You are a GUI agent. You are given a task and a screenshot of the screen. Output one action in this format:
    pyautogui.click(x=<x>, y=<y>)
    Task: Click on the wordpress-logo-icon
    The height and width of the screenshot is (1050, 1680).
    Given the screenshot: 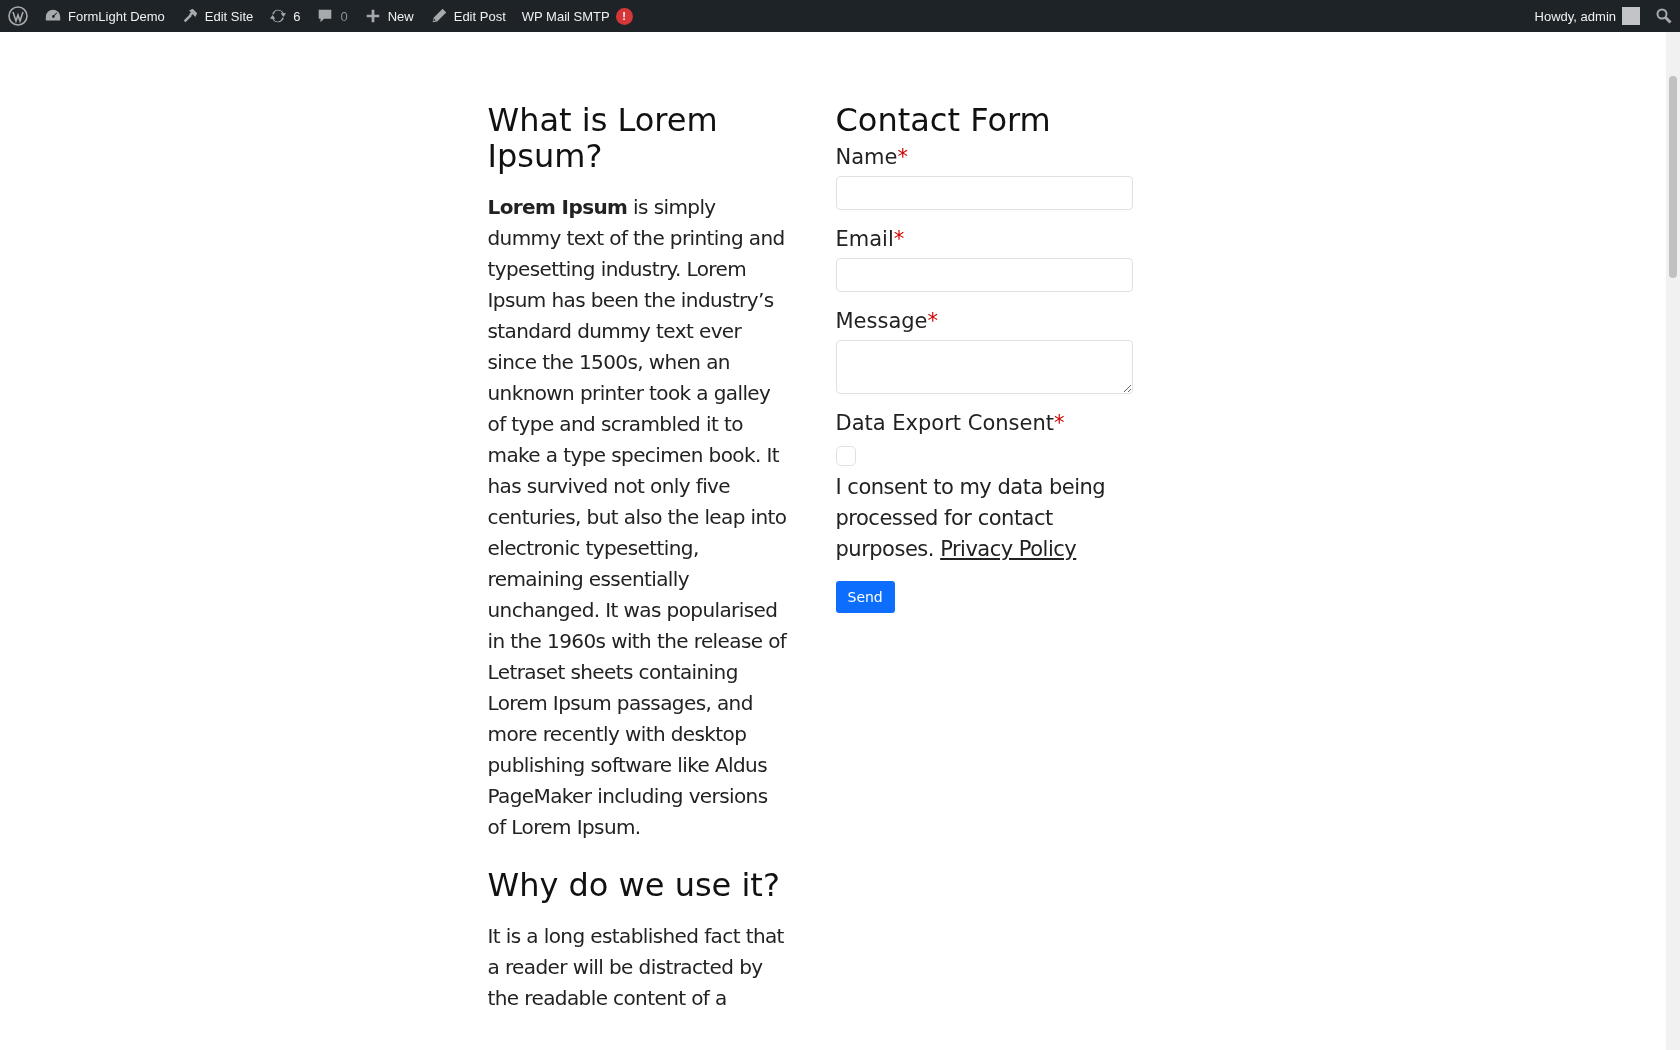 What is the action you would take?
    pyautogui.click(x=18, y=16)
    